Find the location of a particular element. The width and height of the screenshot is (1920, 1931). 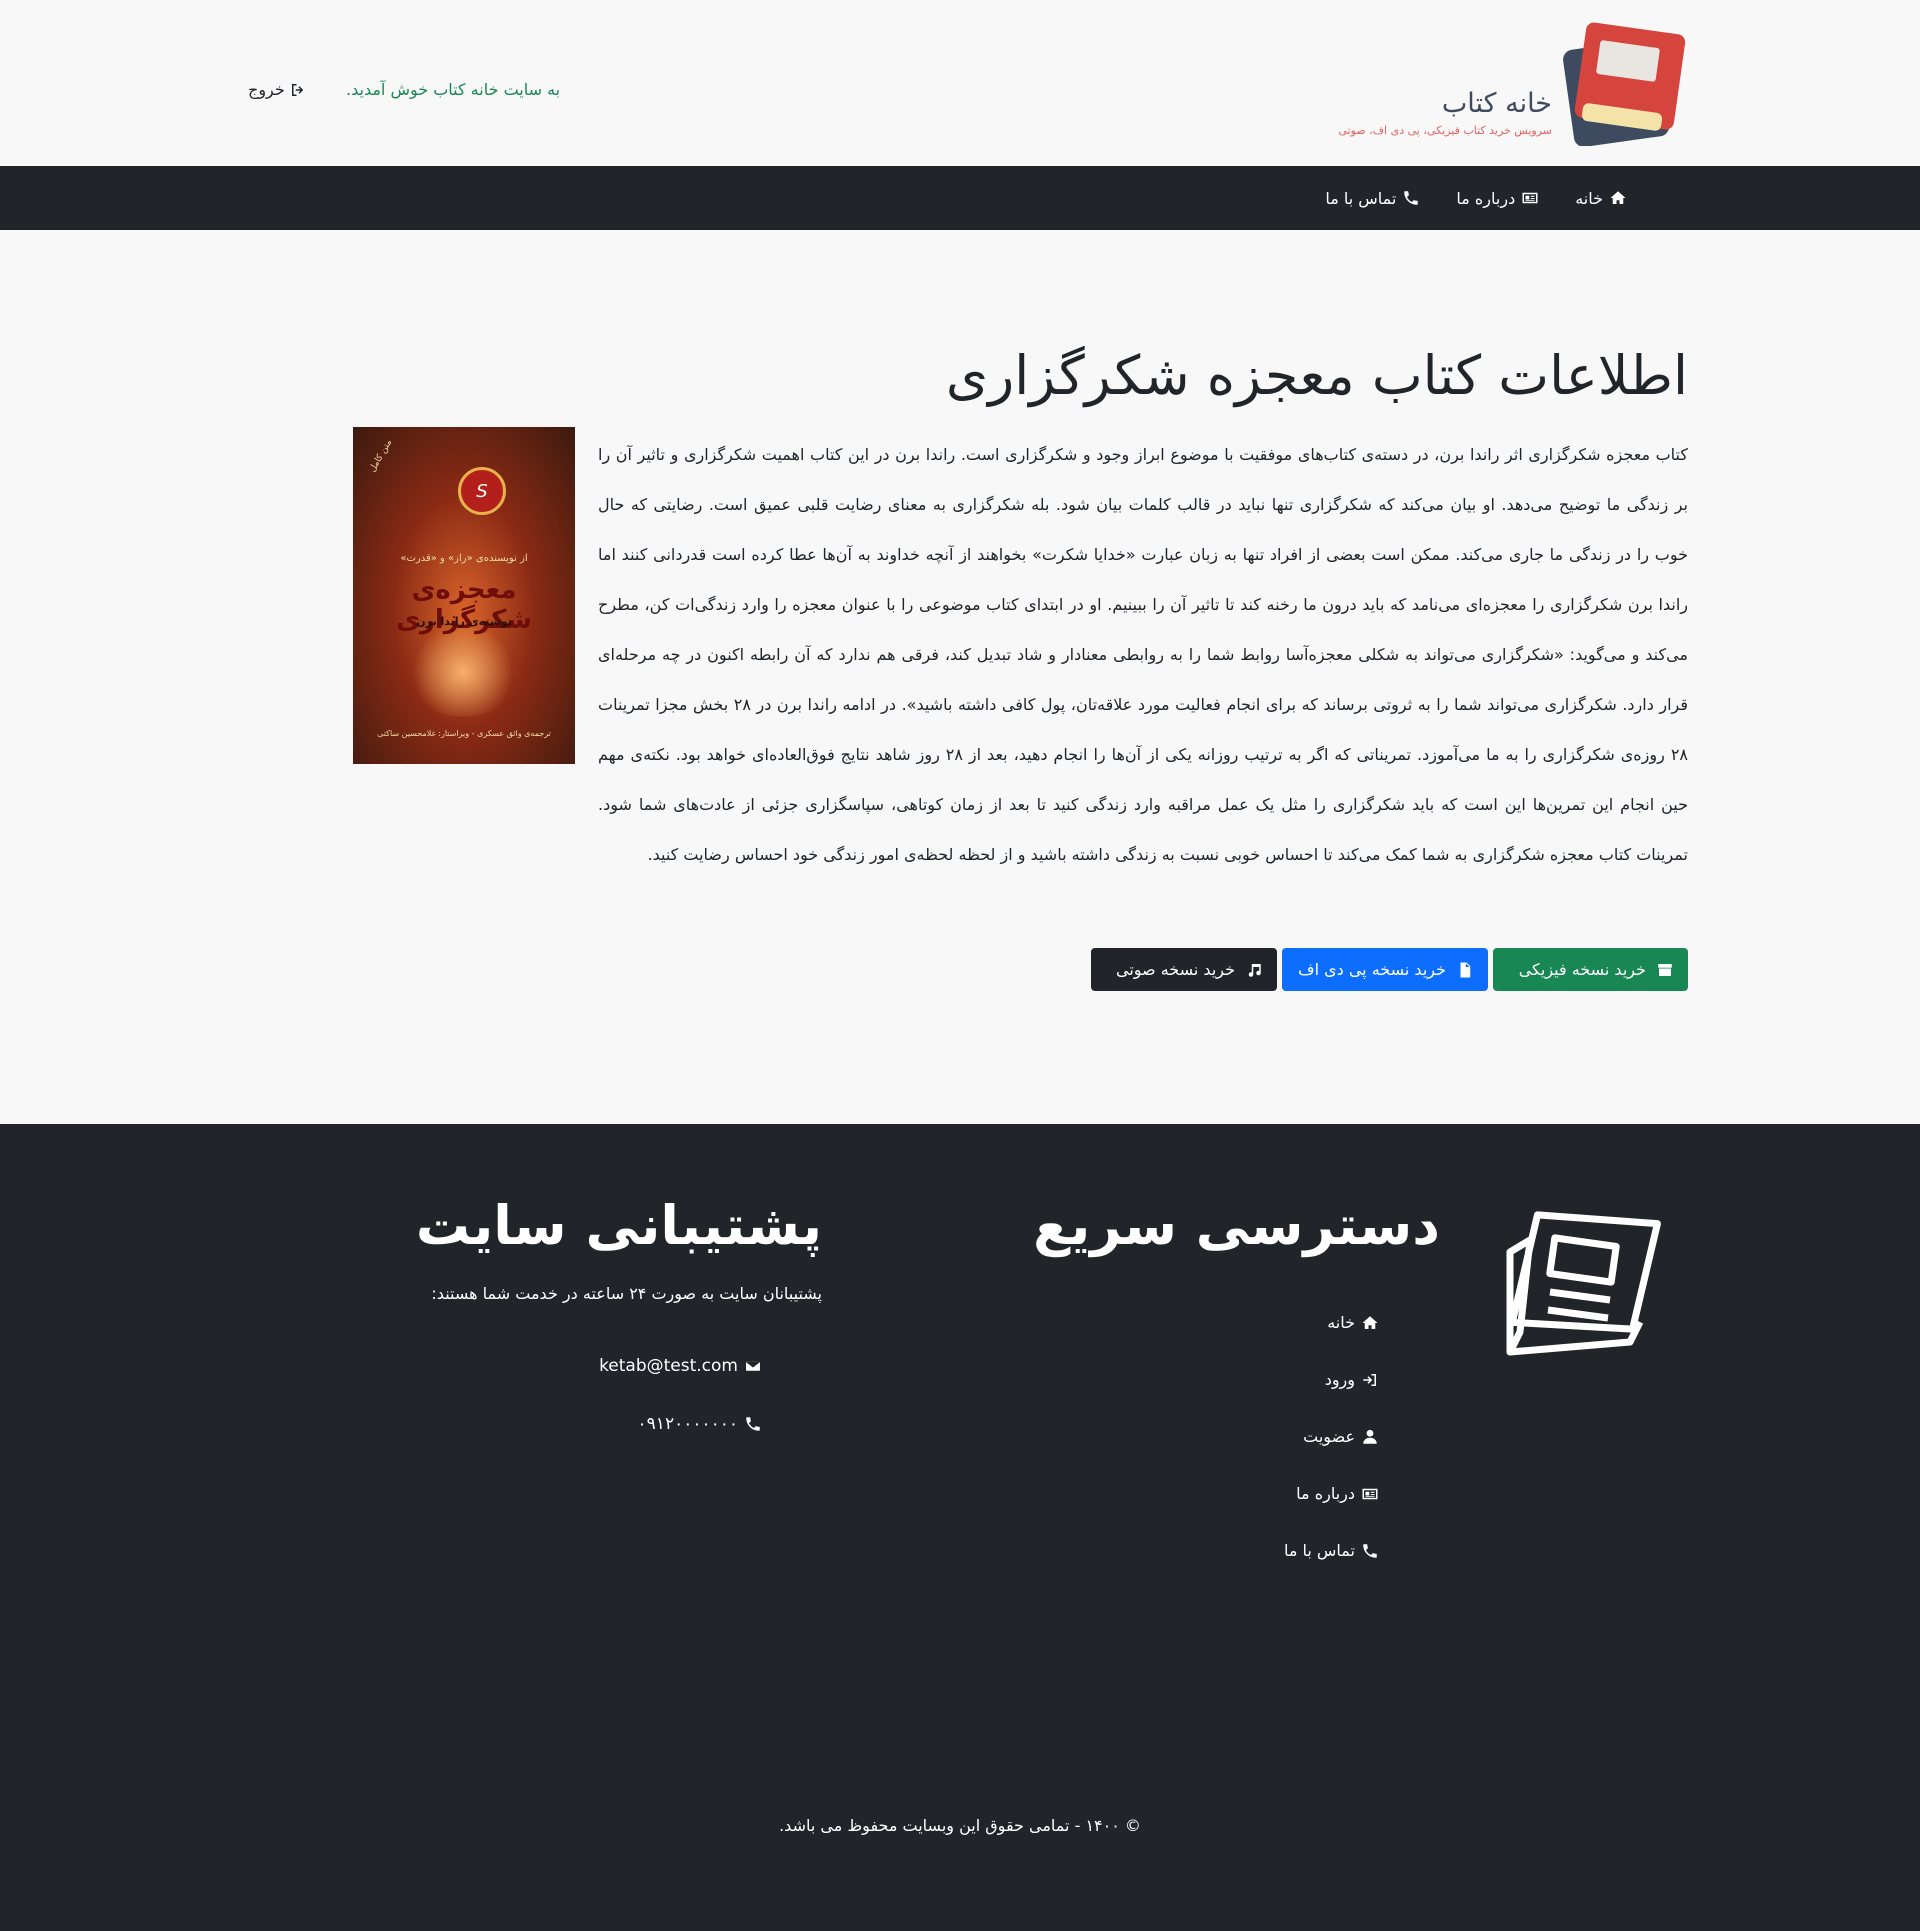

main-navbar: خانه درباره ما تماس با ما is located at coordinates (960, 198).